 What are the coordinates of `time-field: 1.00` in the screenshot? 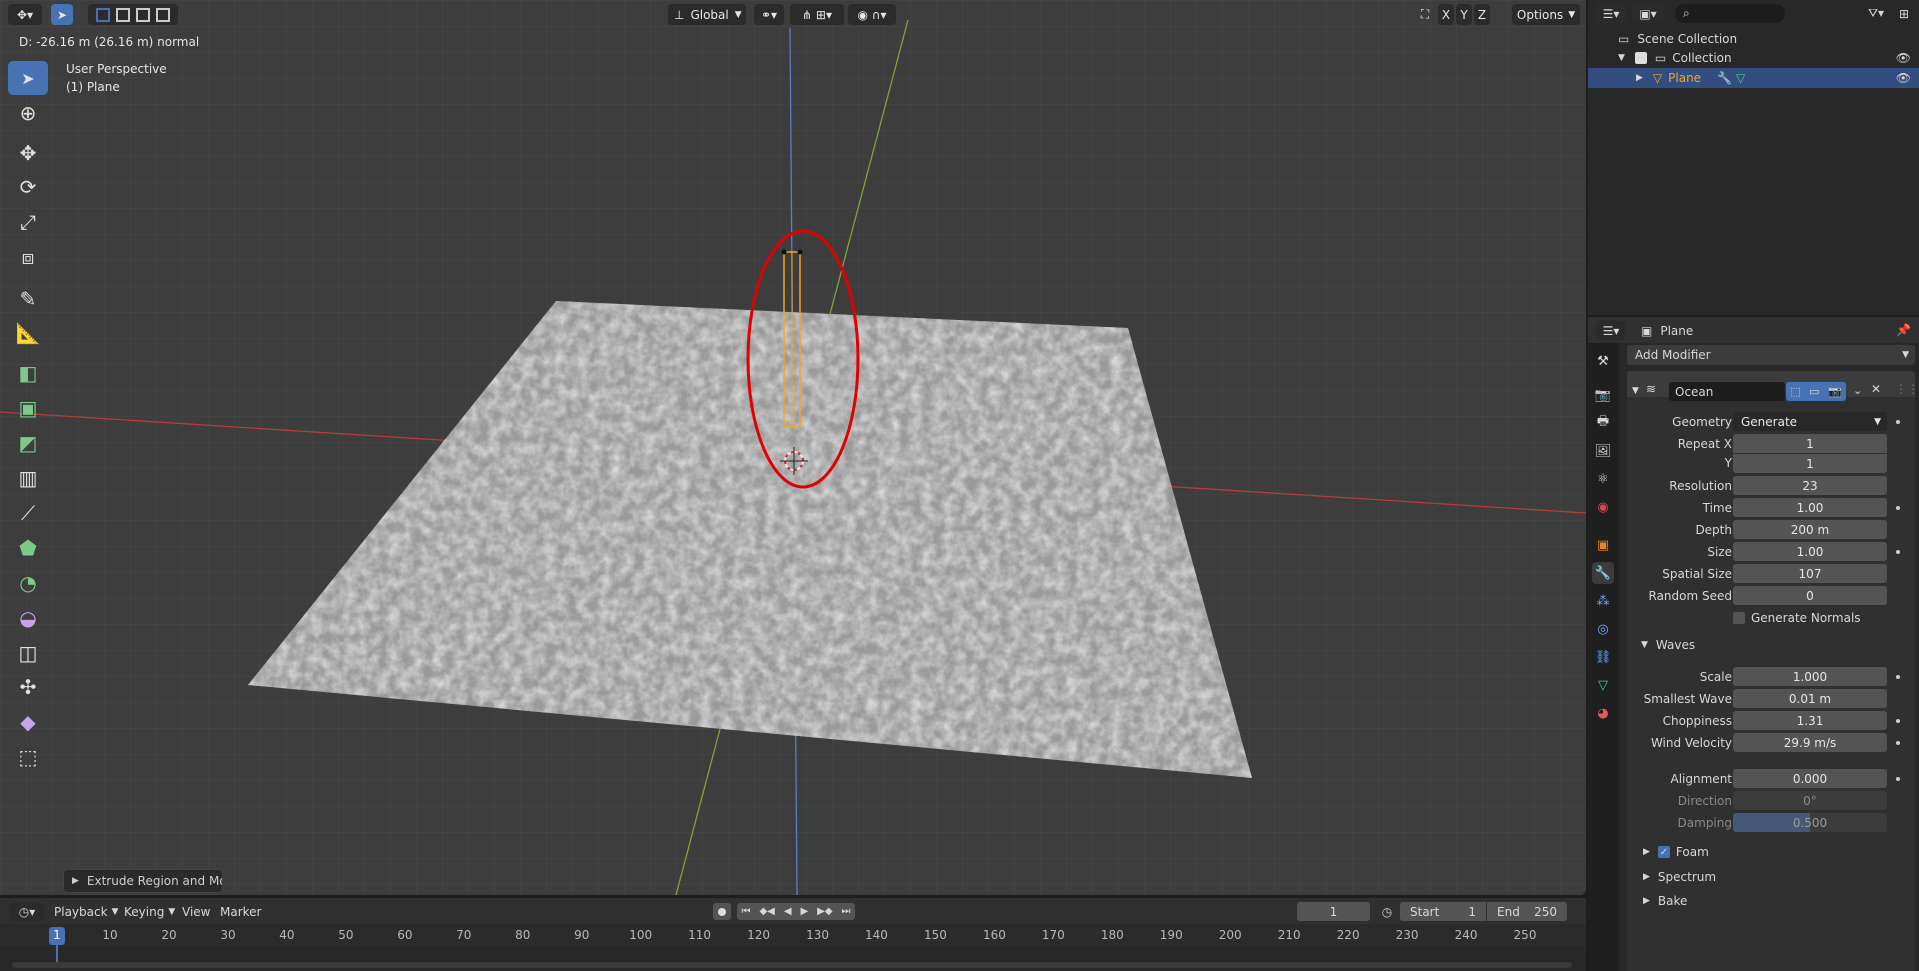 It's located at (1810, 507).